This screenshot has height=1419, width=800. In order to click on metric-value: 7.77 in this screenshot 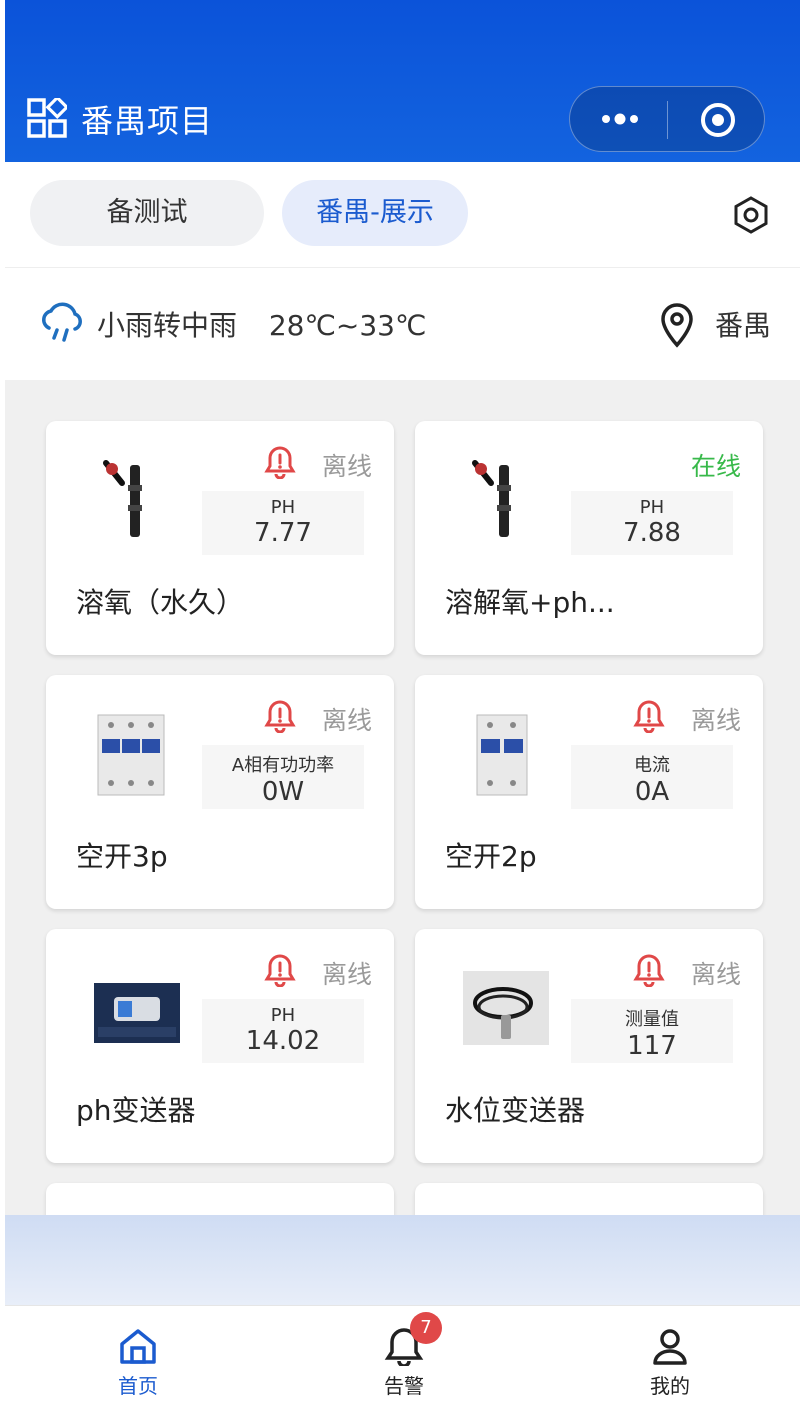, I will do `click(283, 533)`.